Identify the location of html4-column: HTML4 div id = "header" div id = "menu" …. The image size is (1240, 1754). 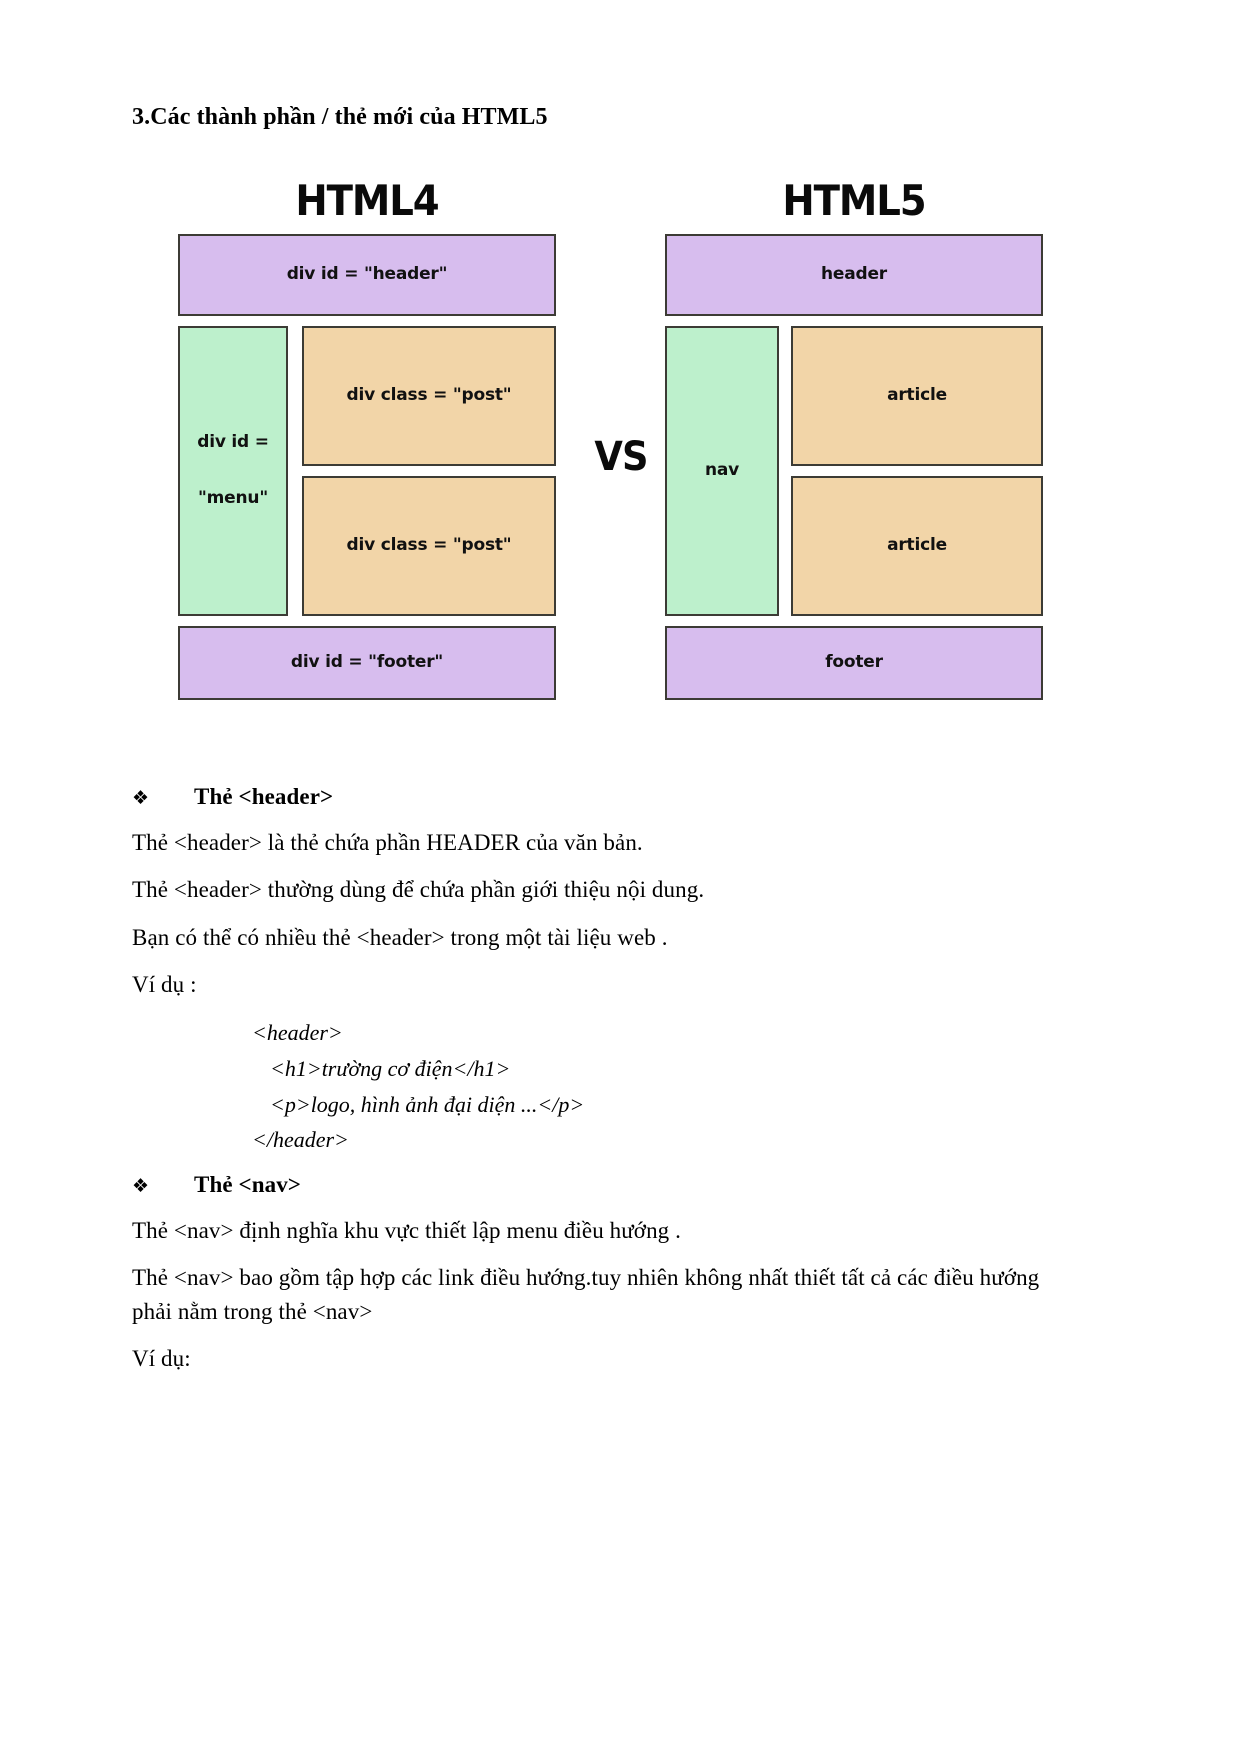
(367, 436).